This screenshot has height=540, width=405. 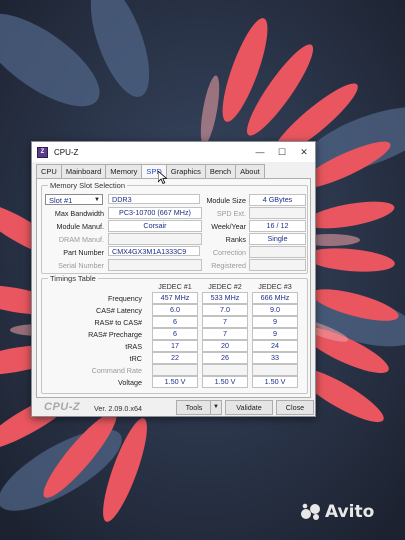 I want to click on timing-value: 17, so click(x=175, y=346).